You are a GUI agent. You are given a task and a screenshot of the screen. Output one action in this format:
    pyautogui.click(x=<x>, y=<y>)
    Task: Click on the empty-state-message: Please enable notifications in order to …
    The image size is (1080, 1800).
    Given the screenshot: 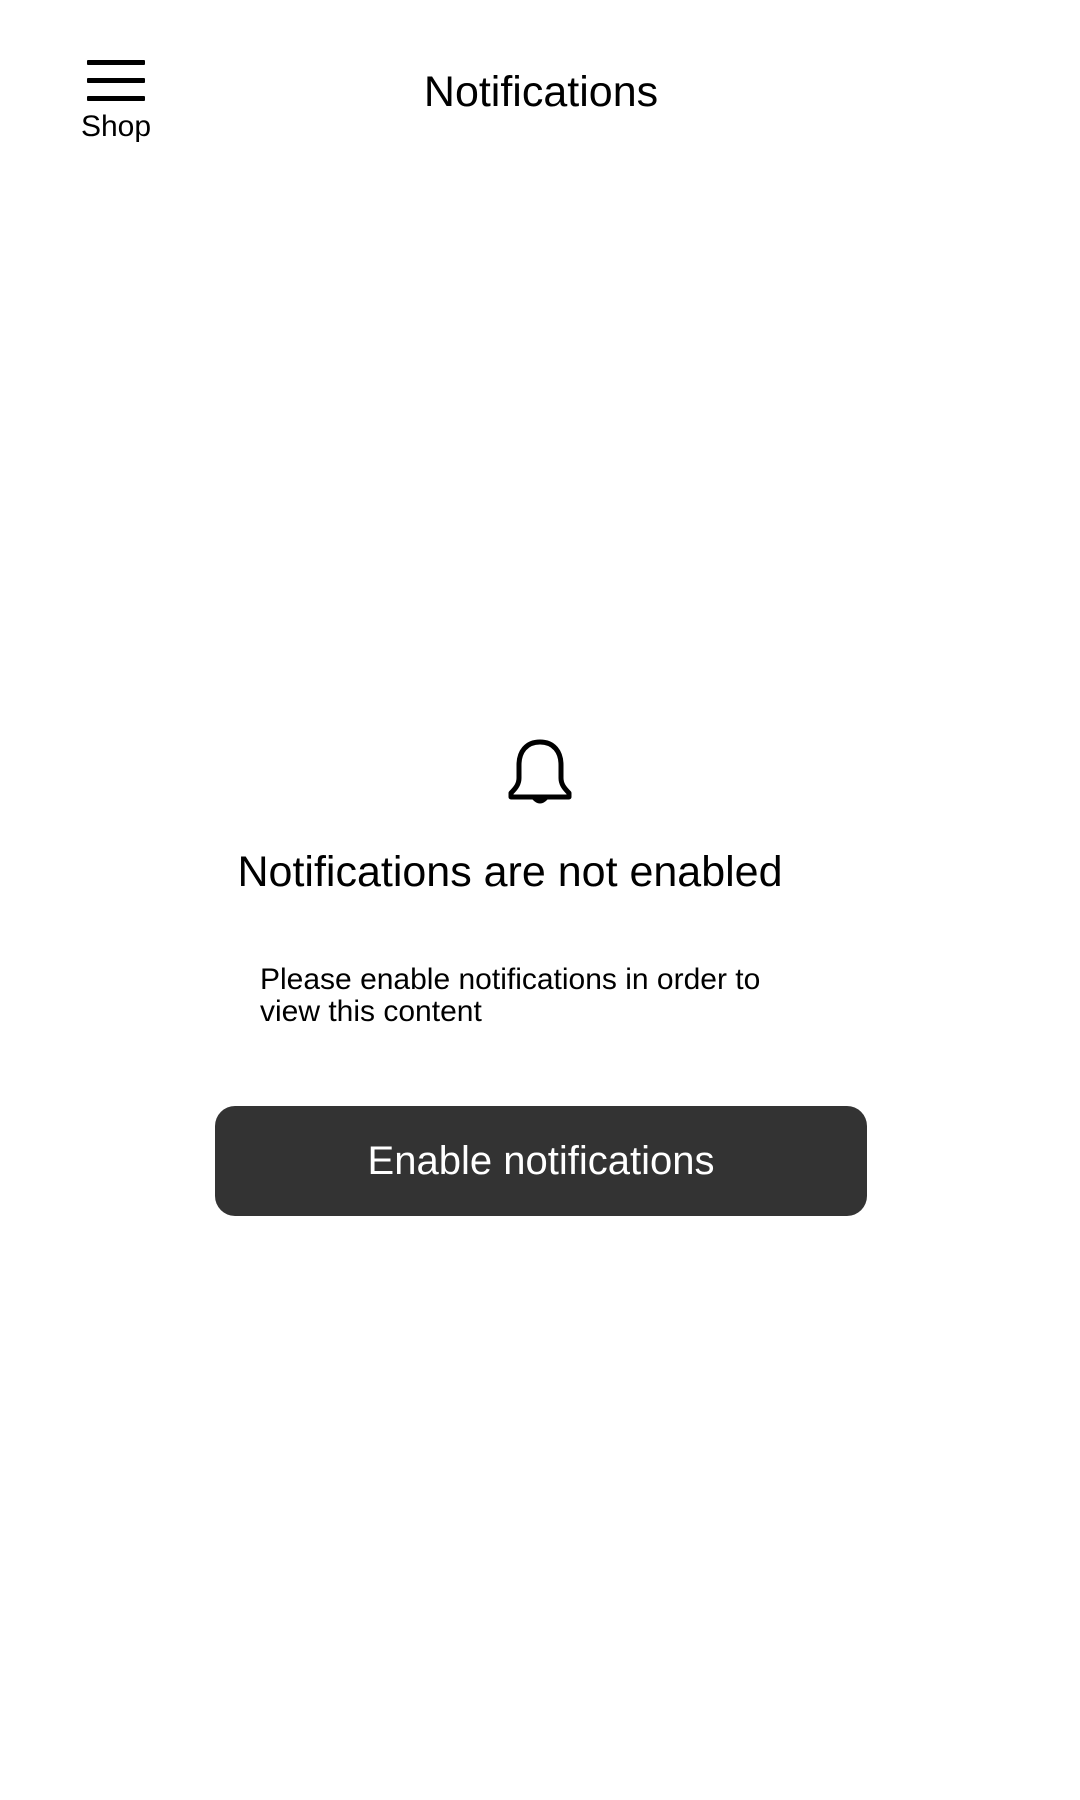 What is the action you would take?
    pyautogui.click(x=510, y=995)
    